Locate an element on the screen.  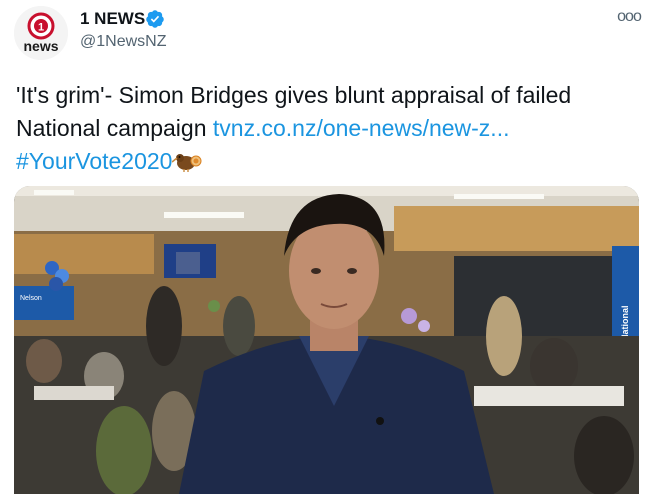
hashtag-link: #YourVote2020 is located at coordinates (94, 161).